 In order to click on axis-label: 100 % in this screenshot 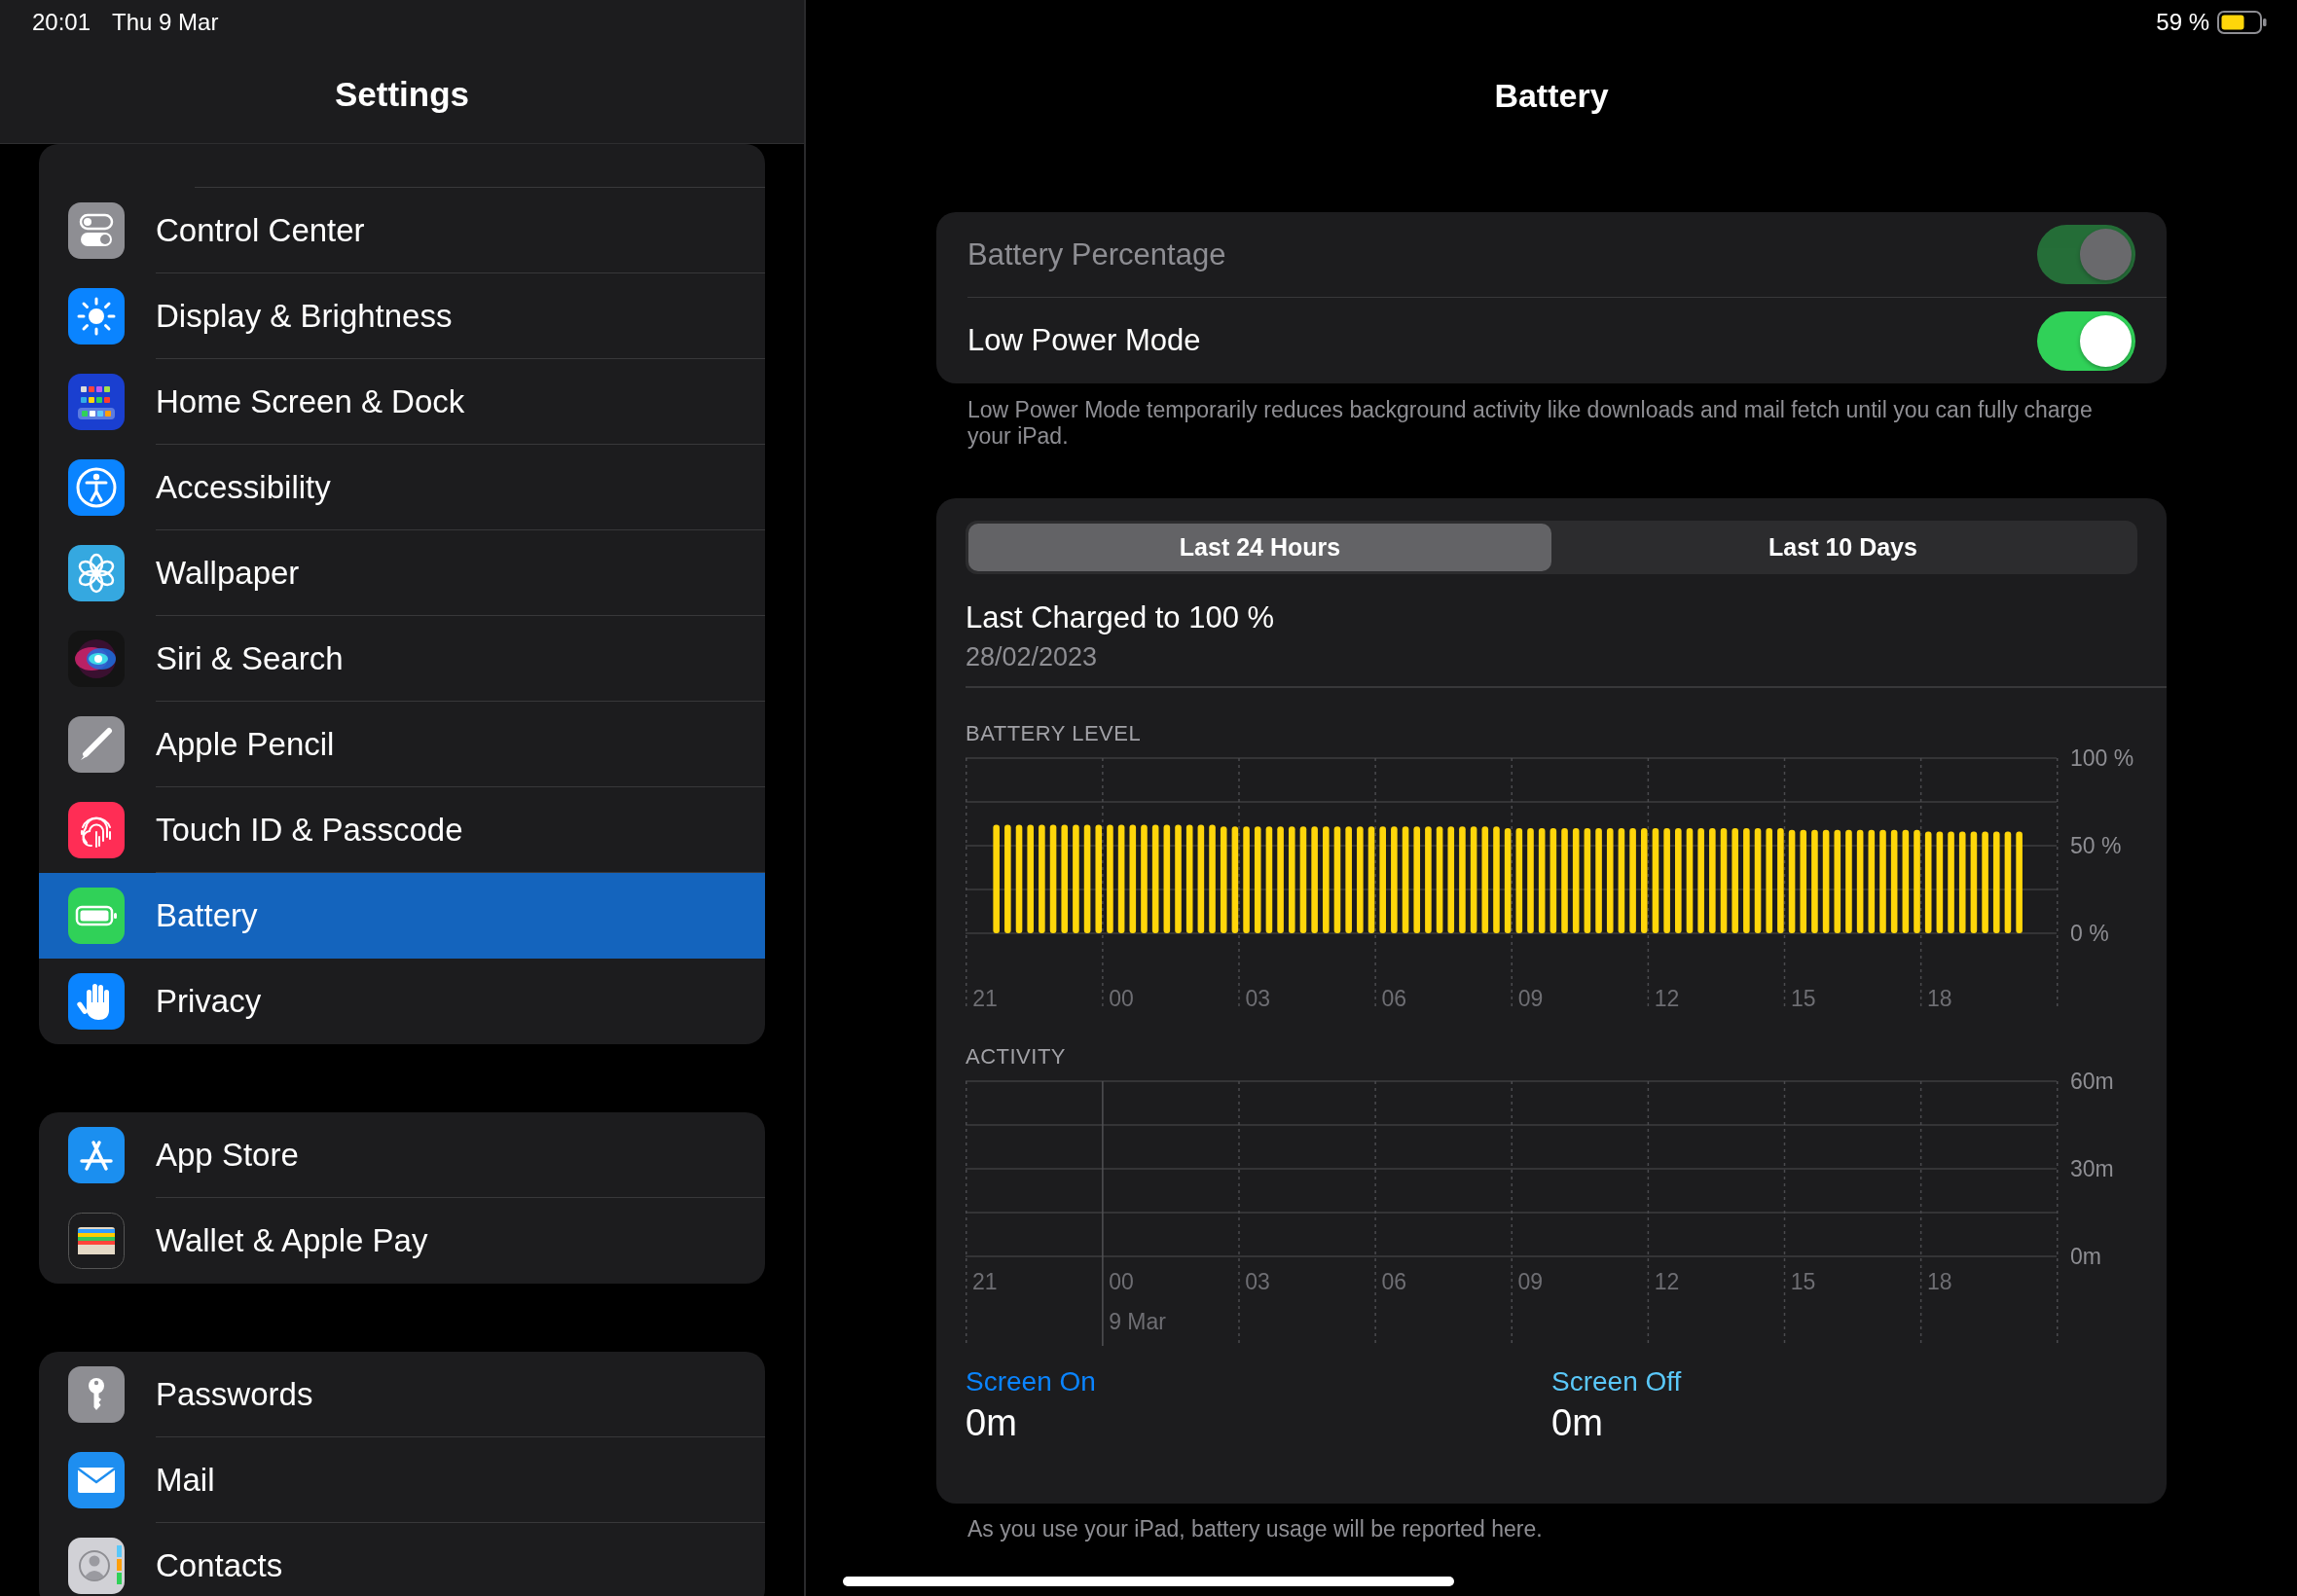, I will do `click(2102, 757)`.